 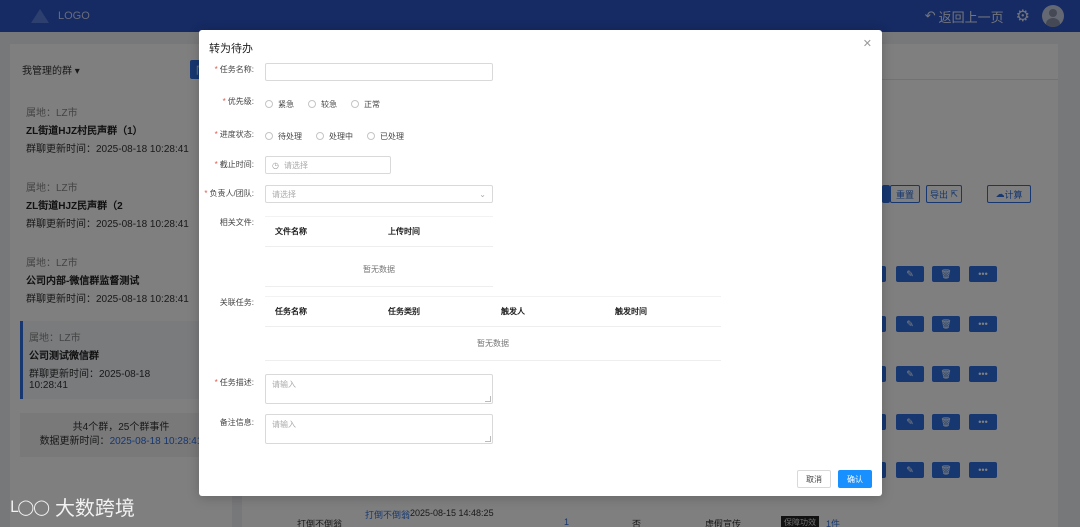 What do you see at coordinates (275, 165) in the screenshot?
I see `clock-icon: ◷` at bounding box center [275, 165].